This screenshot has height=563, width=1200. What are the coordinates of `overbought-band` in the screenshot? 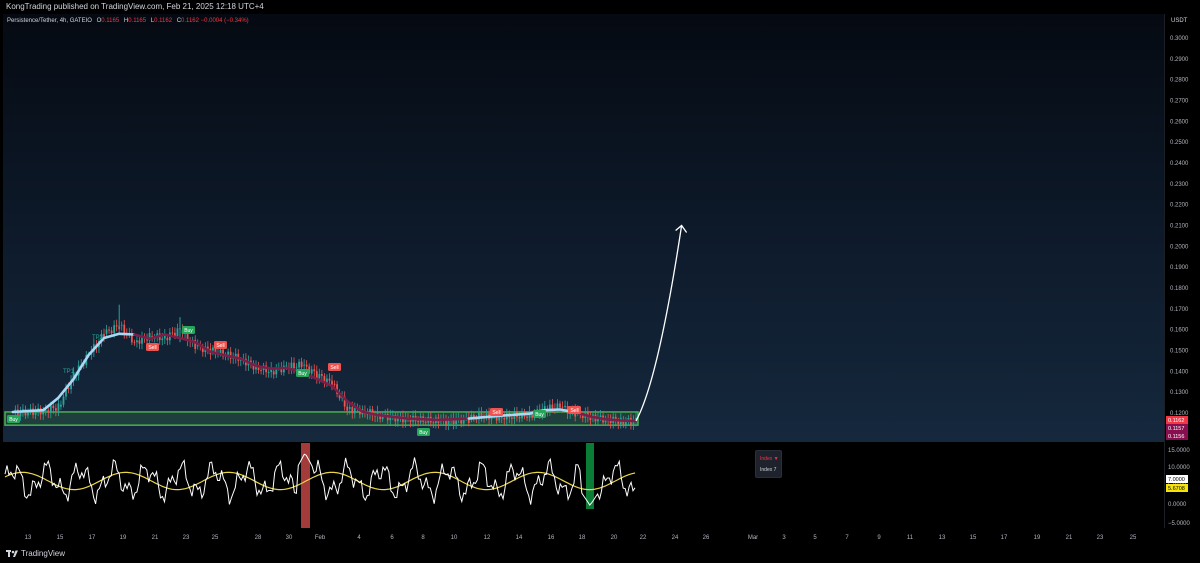 It's located at (305, 485).